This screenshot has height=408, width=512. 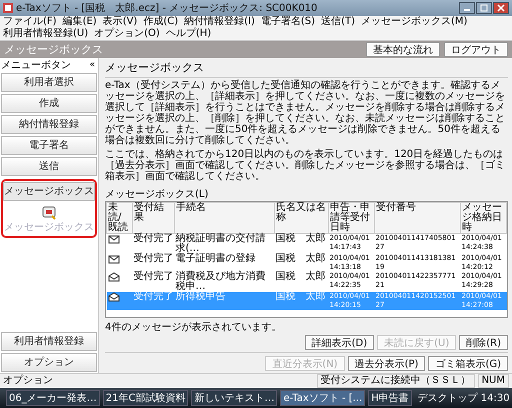 What do you see at coordinates (120, 22) in the screenshot?
I see `menu-item: 表示(V)` at bounding box center [120, 22].